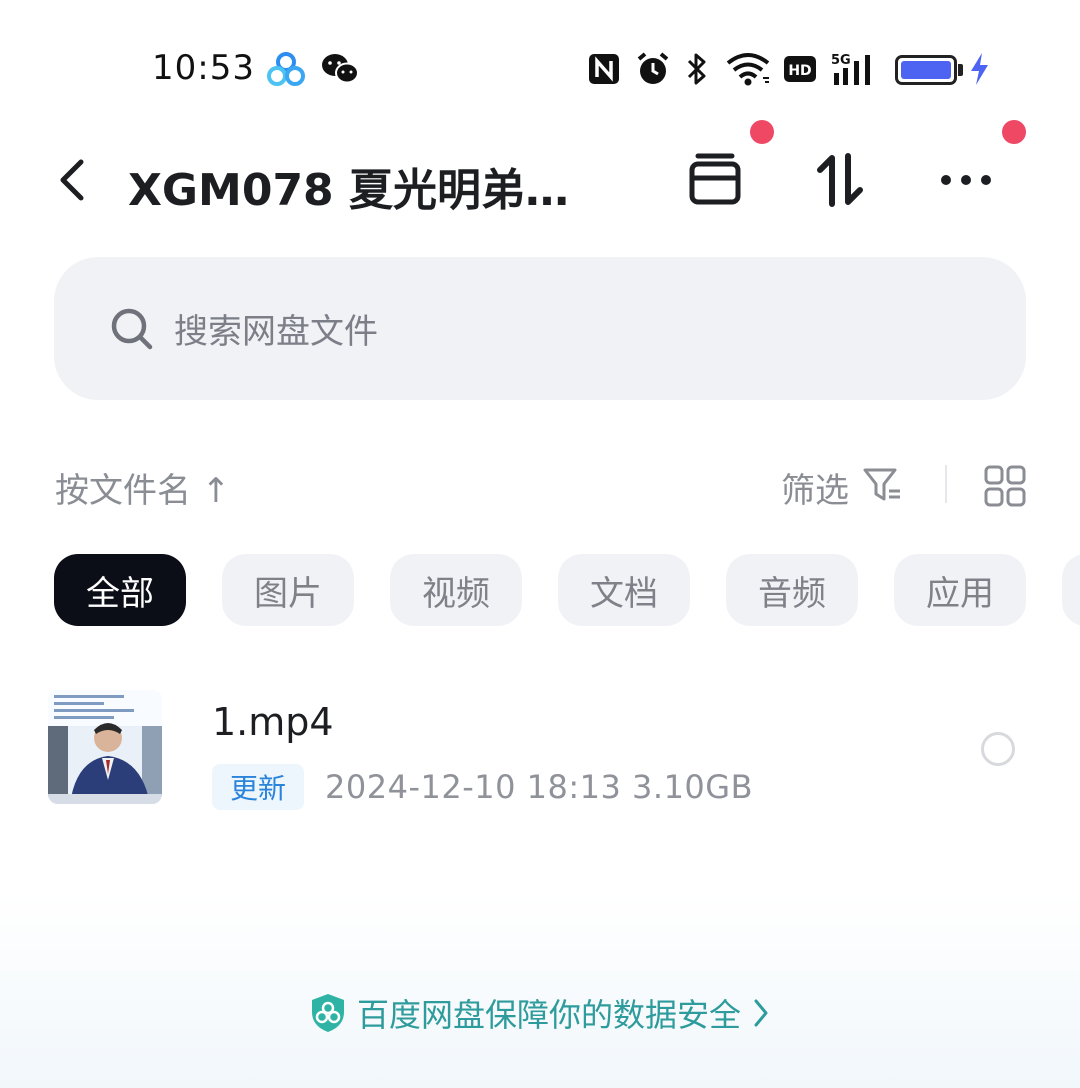 The image size is (1080, 1088). I want to click on more-options-button, so click(966, 180).